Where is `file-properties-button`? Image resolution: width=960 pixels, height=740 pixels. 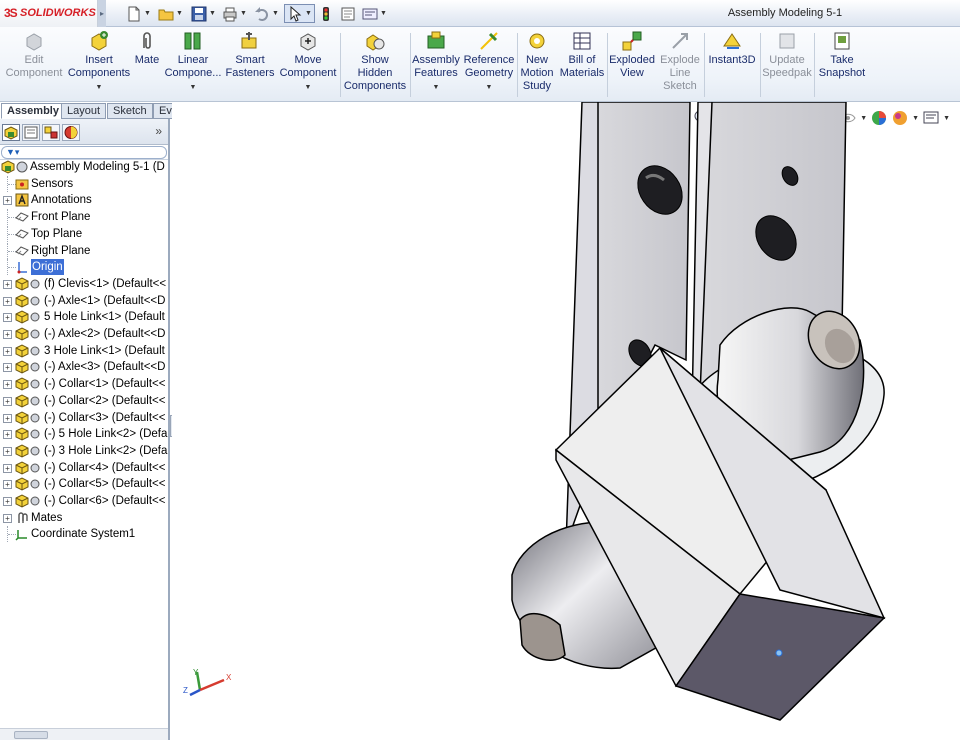
file-properties-button is located at coordinates (348, 13).